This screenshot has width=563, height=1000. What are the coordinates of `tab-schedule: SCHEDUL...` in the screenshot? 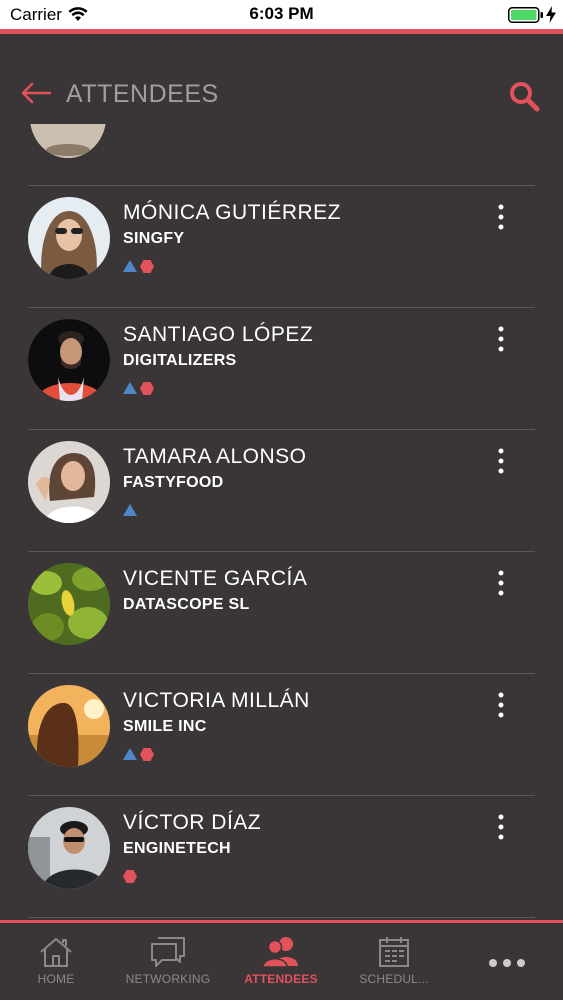 It's located at (394, 961).